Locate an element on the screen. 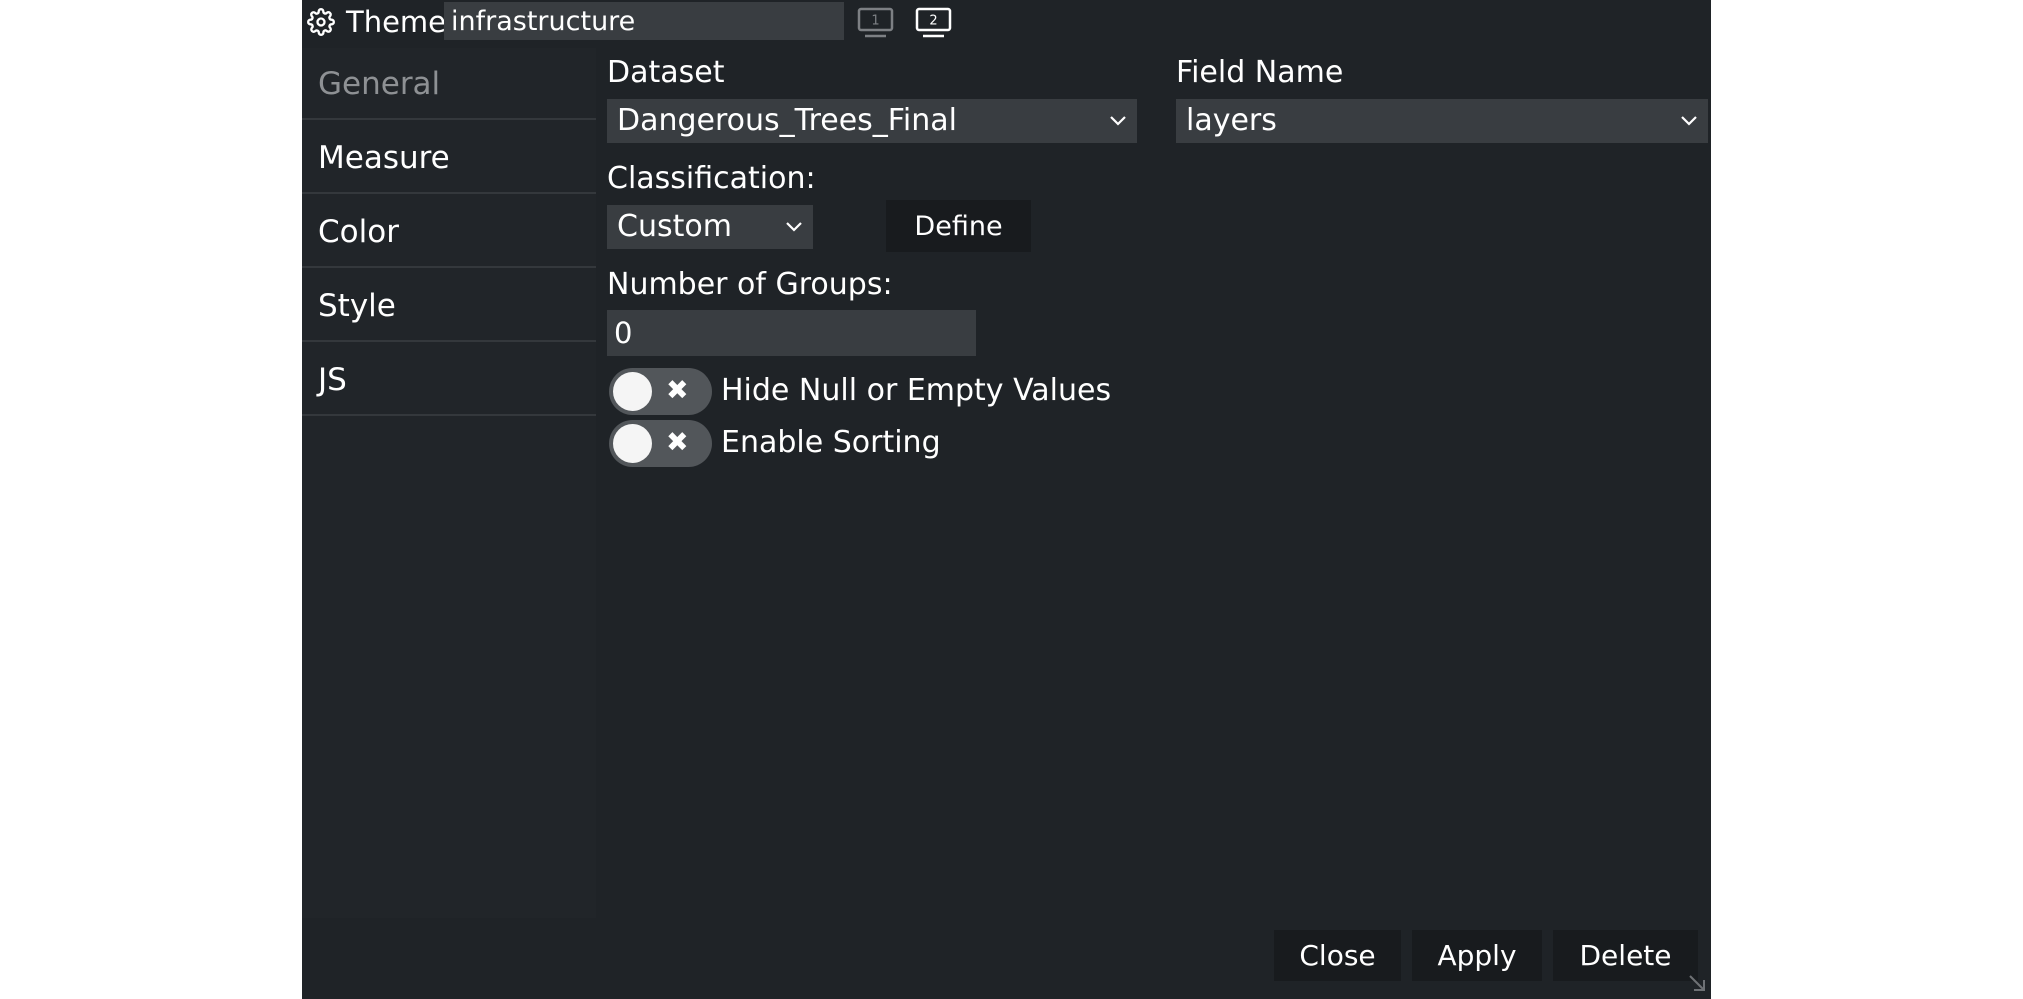 The image size is (2023, 999). apply-button: Apply is located at coordinates (1477, 955).